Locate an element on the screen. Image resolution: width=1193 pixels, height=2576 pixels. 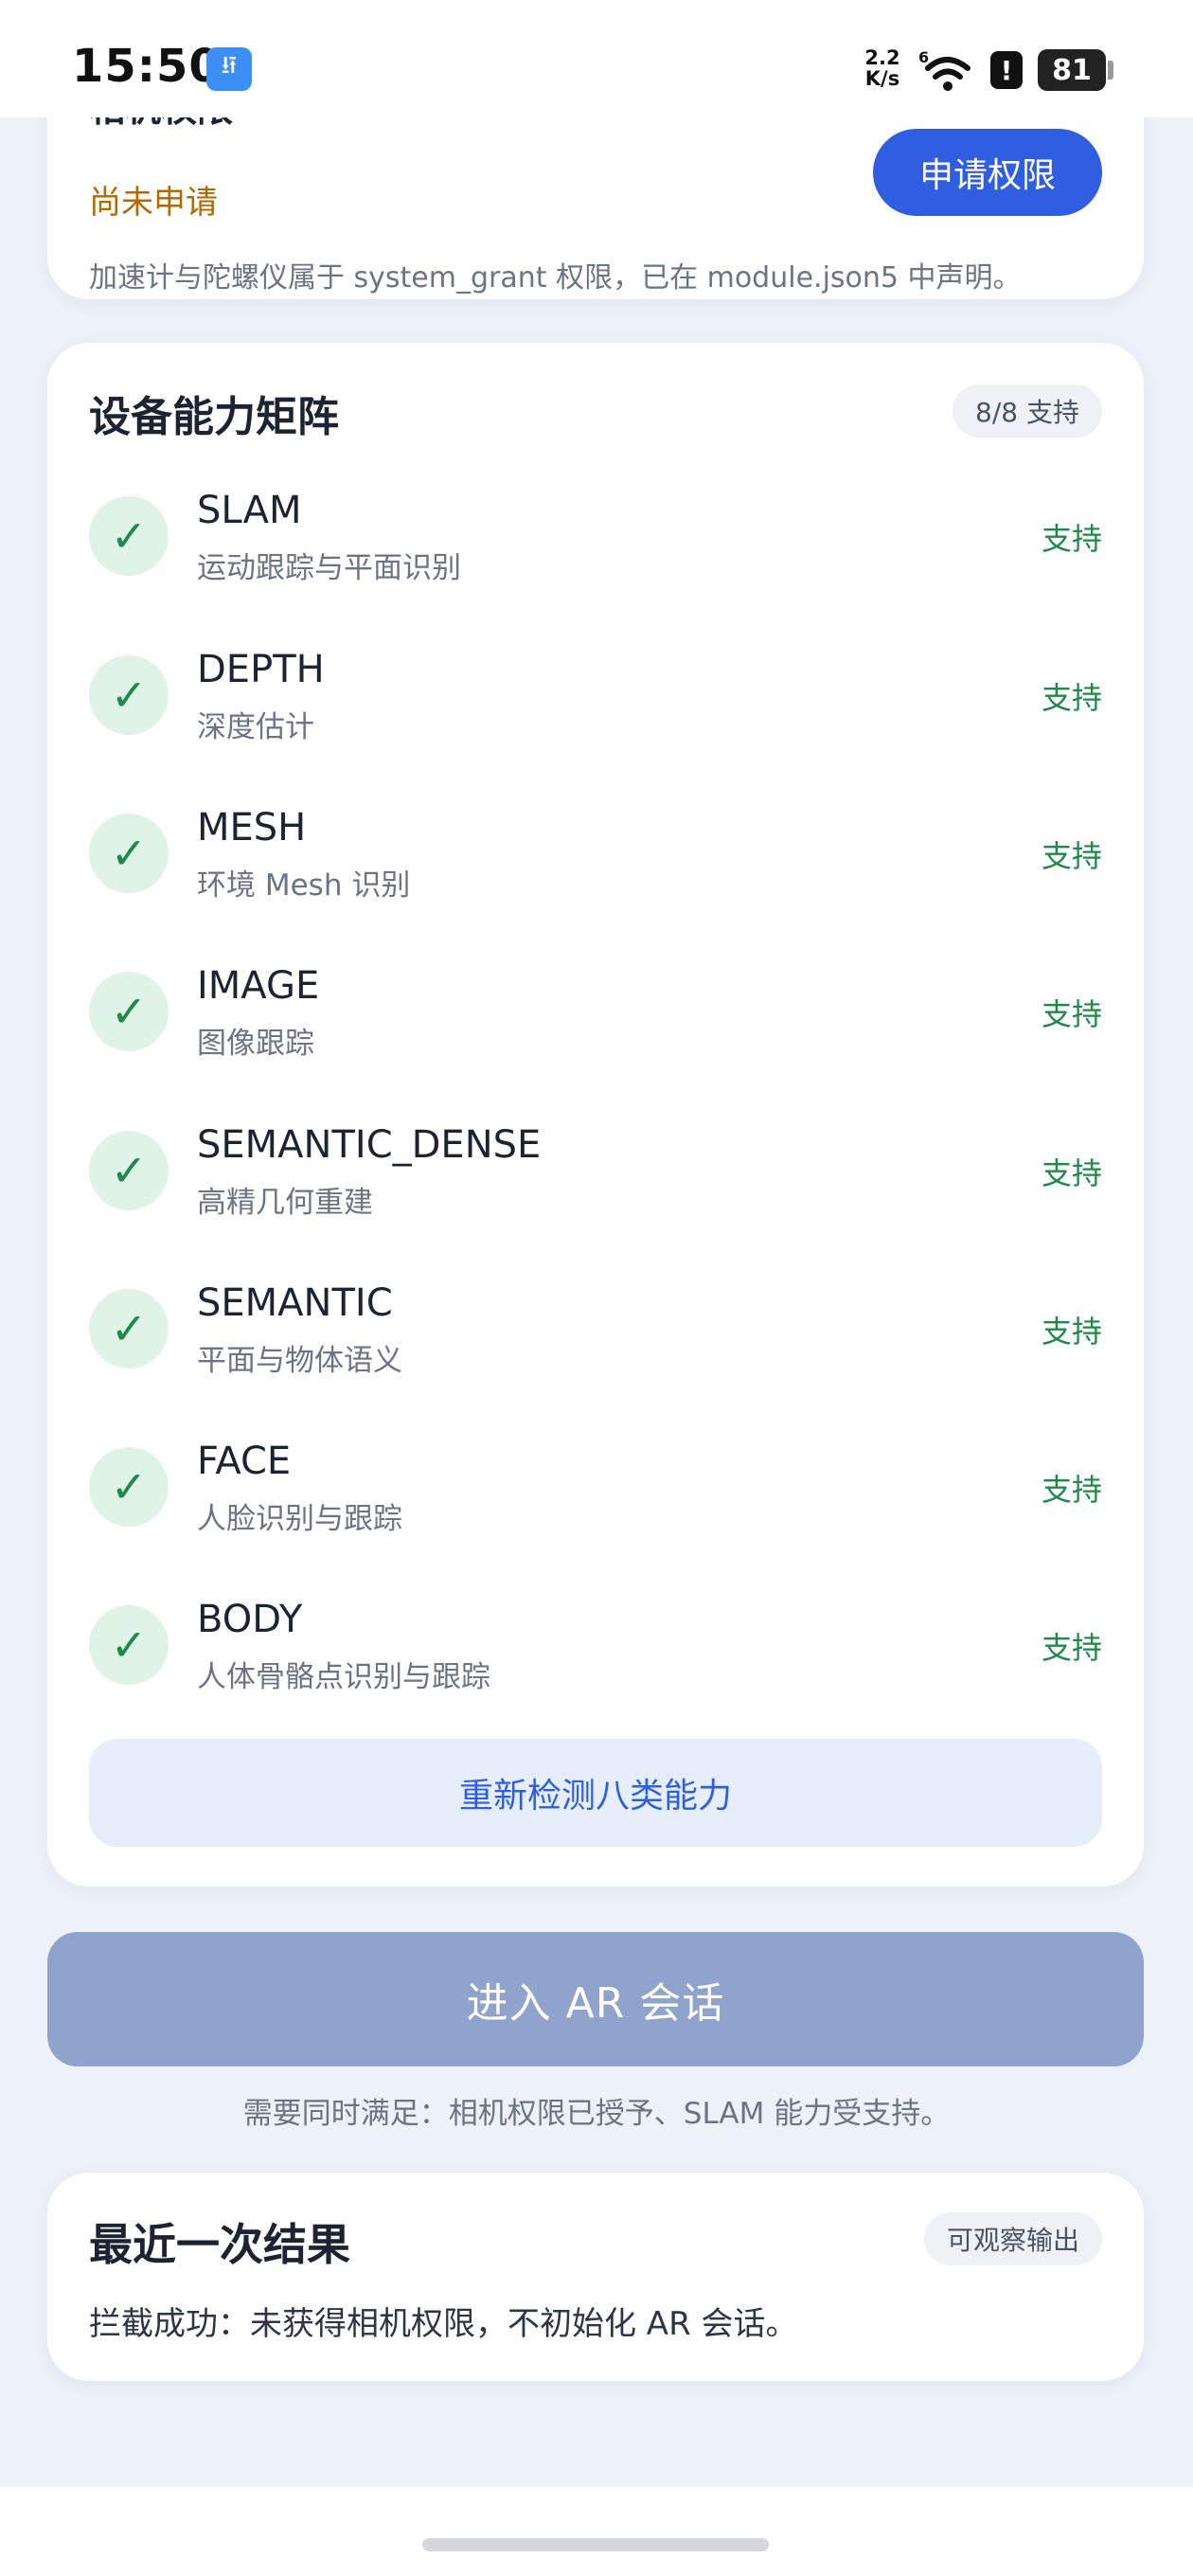
capability-name: BODY is located at coordinates (250, 1619).